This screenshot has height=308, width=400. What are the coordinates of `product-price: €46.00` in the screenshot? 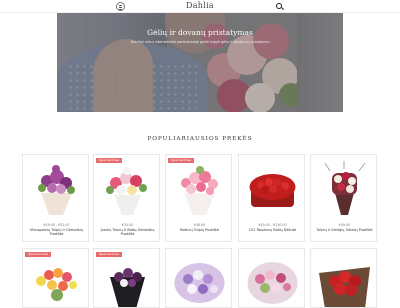 It's located at (199, 225).